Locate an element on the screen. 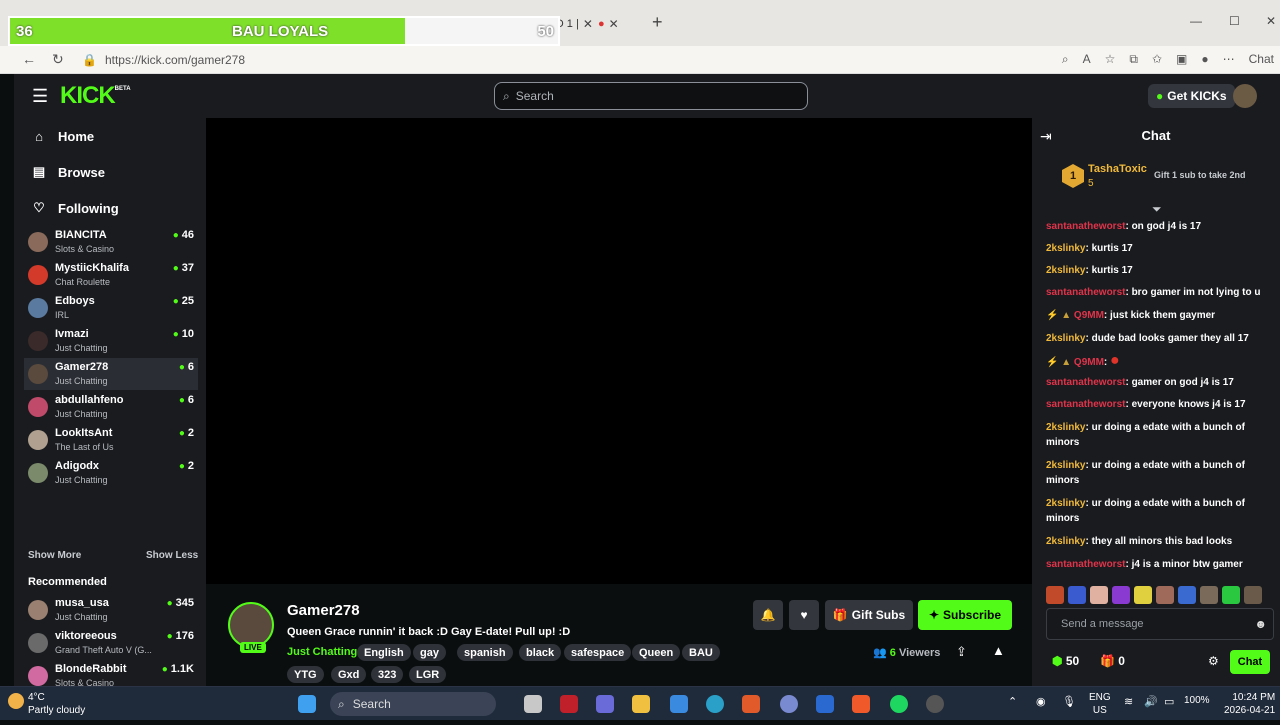  stream-tag: YTG is located at coordinates (305, 674).